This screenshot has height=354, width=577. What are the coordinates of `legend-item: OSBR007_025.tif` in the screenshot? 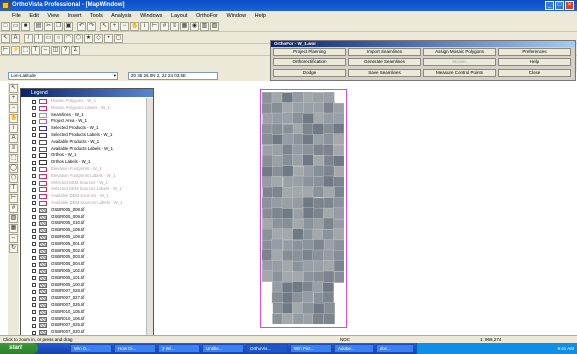 It's located at (83, 325).